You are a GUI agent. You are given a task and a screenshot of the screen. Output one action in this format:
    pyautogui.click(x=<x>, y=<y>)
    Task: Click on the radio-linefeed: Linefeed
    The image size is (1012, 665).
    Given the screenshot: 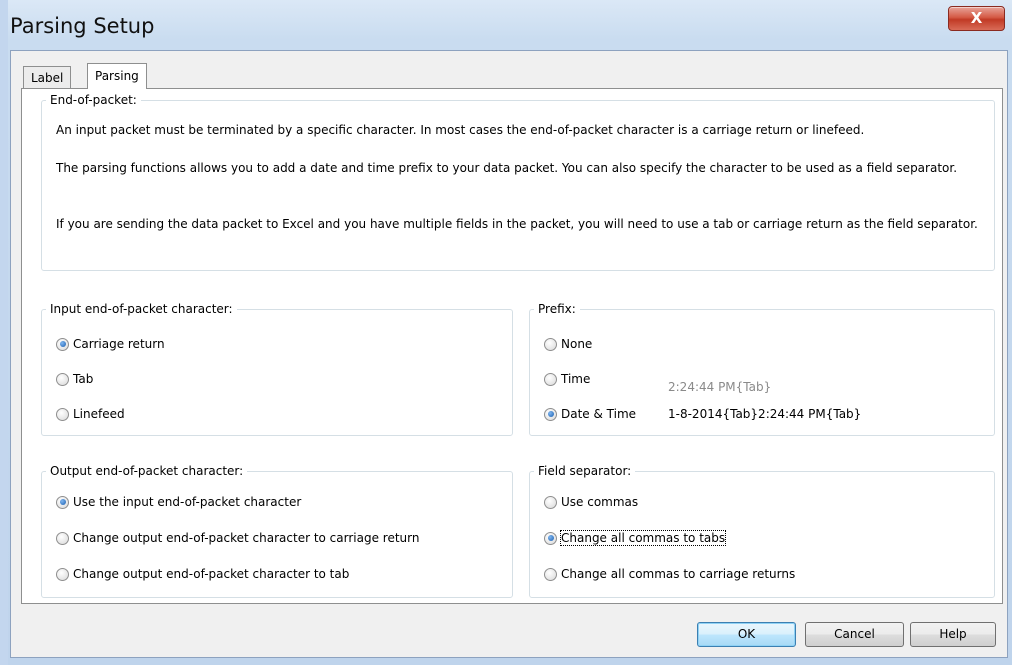 What is the action you would take?
    pyautogui.click(x=90, y=414)
    